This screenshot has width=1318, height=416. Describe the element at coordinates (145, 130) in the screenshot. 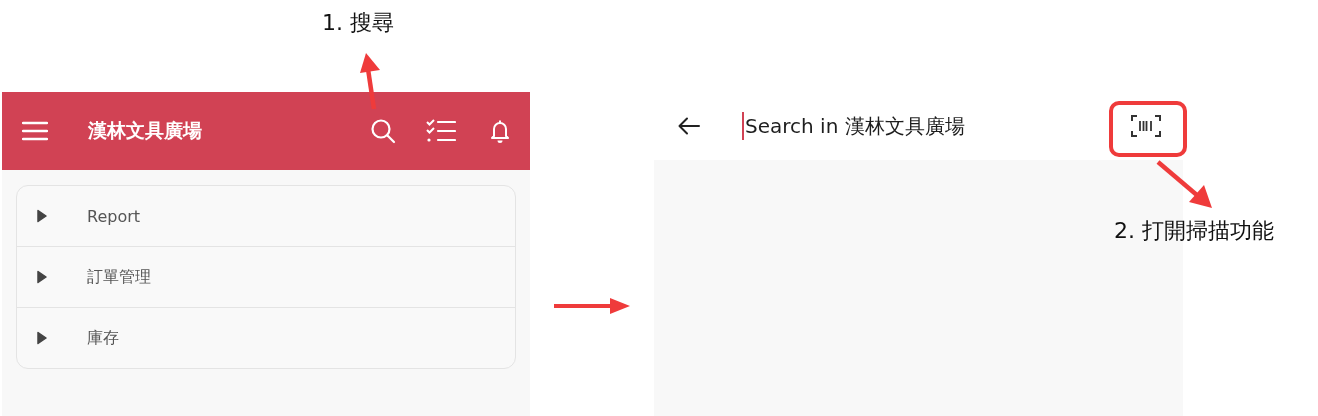

I see `app-title: 漢林文具廣場` at that location.